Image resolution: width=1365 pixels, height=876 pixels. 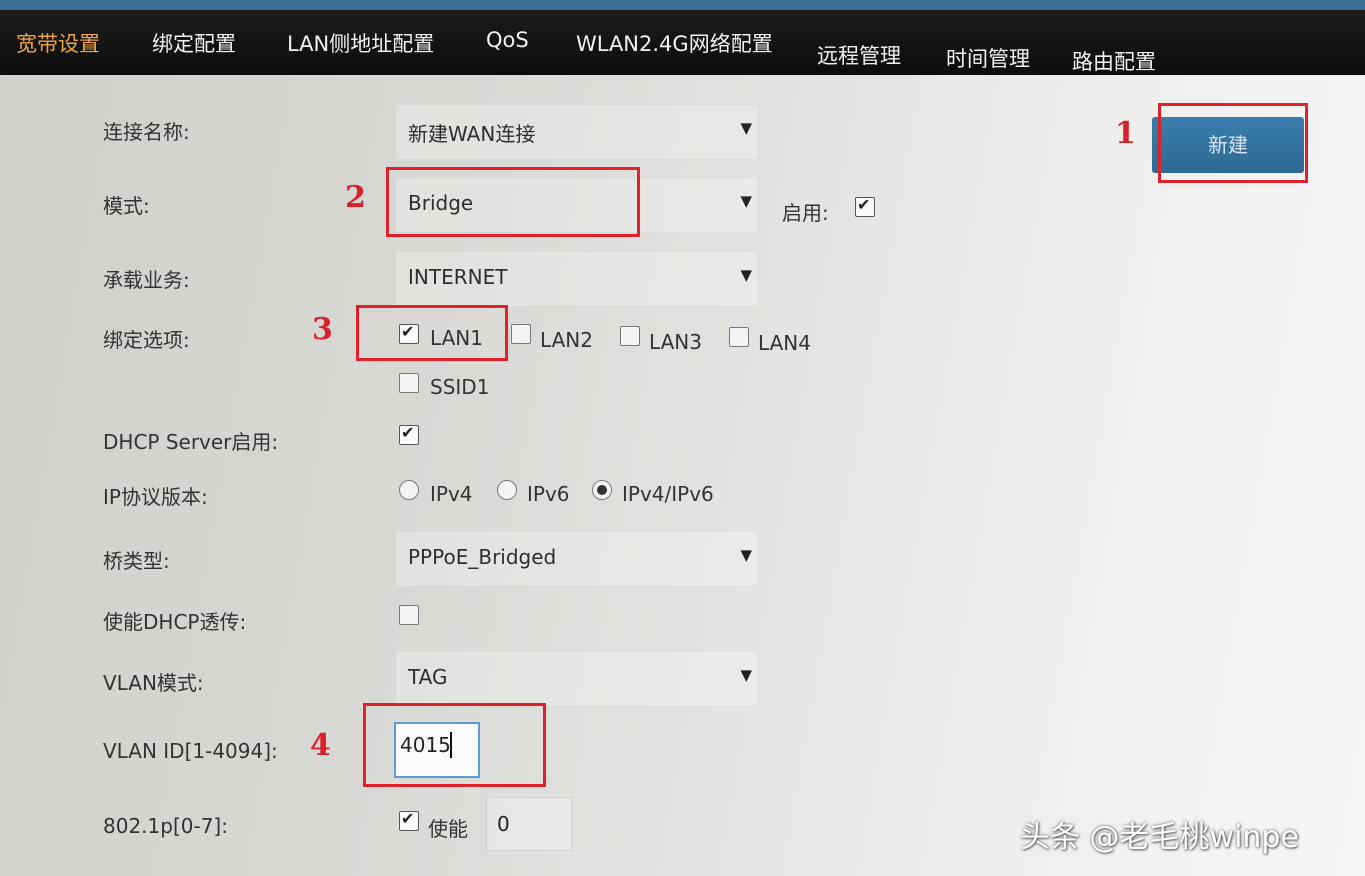 What do you see at coordinates (146, 340) in the screenshot?
I see `bind-options-label: 绑定选项:` at bounding box center [146, 340].